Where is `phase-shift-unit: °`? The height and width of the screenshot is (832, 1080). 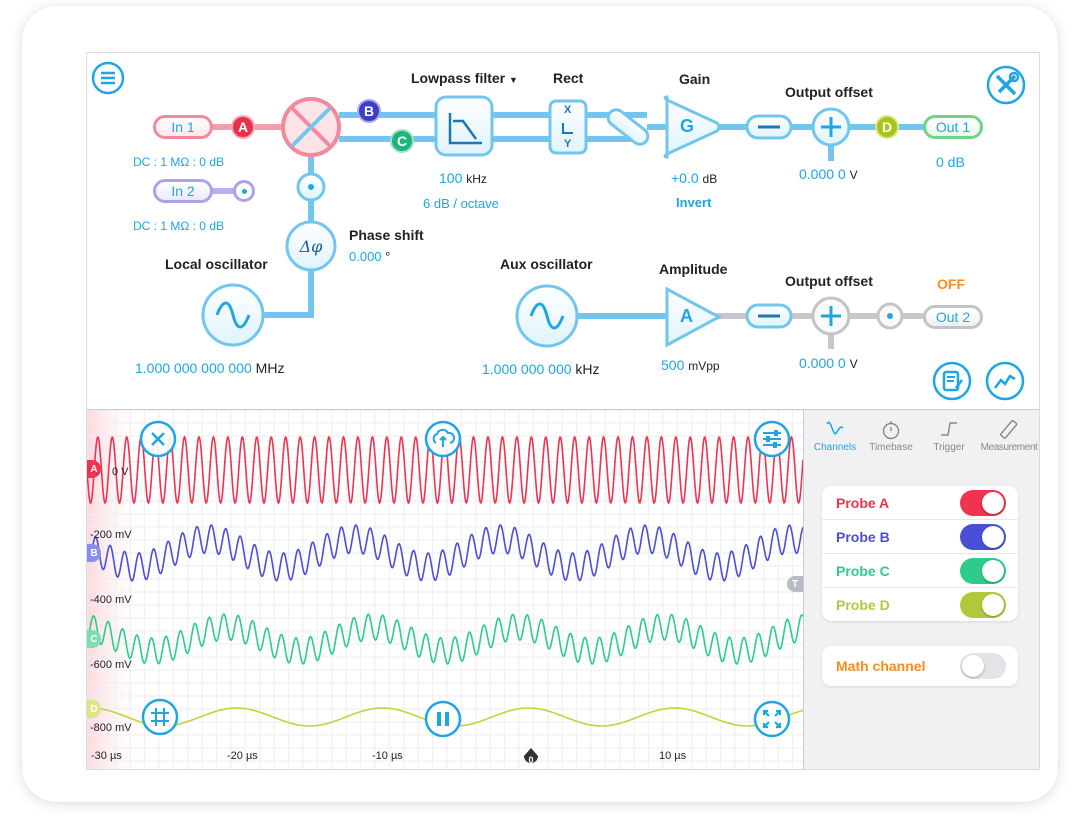
phase-shift-unit: ° is located at coordinates (388, 256).